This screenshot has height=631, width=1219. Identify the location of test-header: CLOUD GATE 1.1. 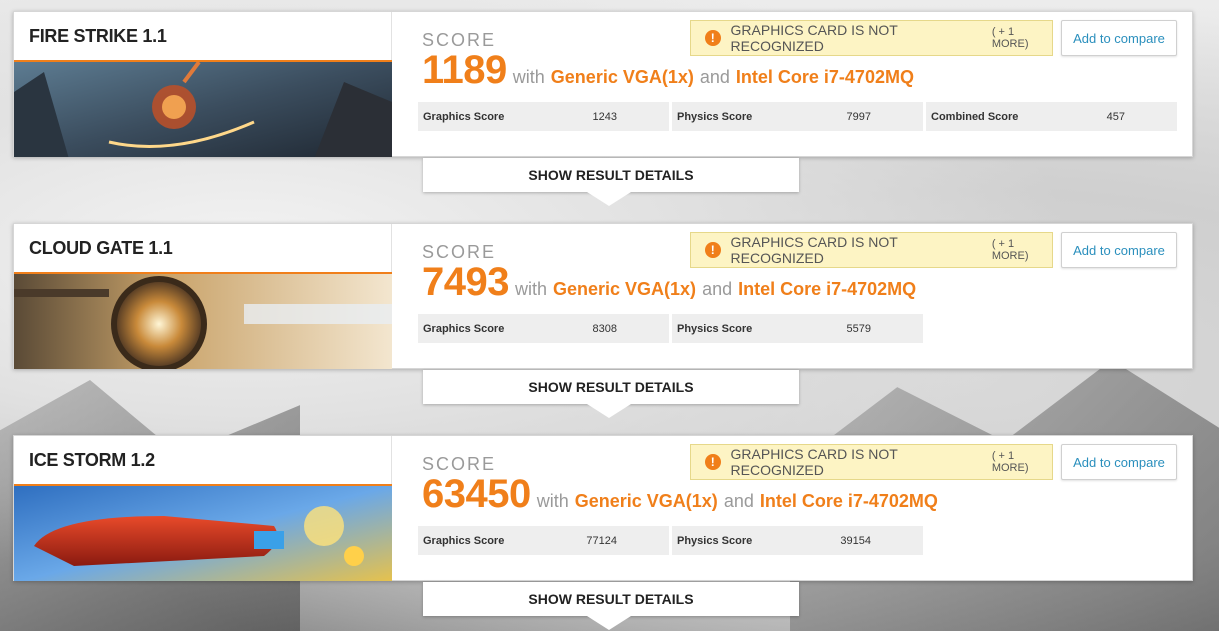
(203, 296).